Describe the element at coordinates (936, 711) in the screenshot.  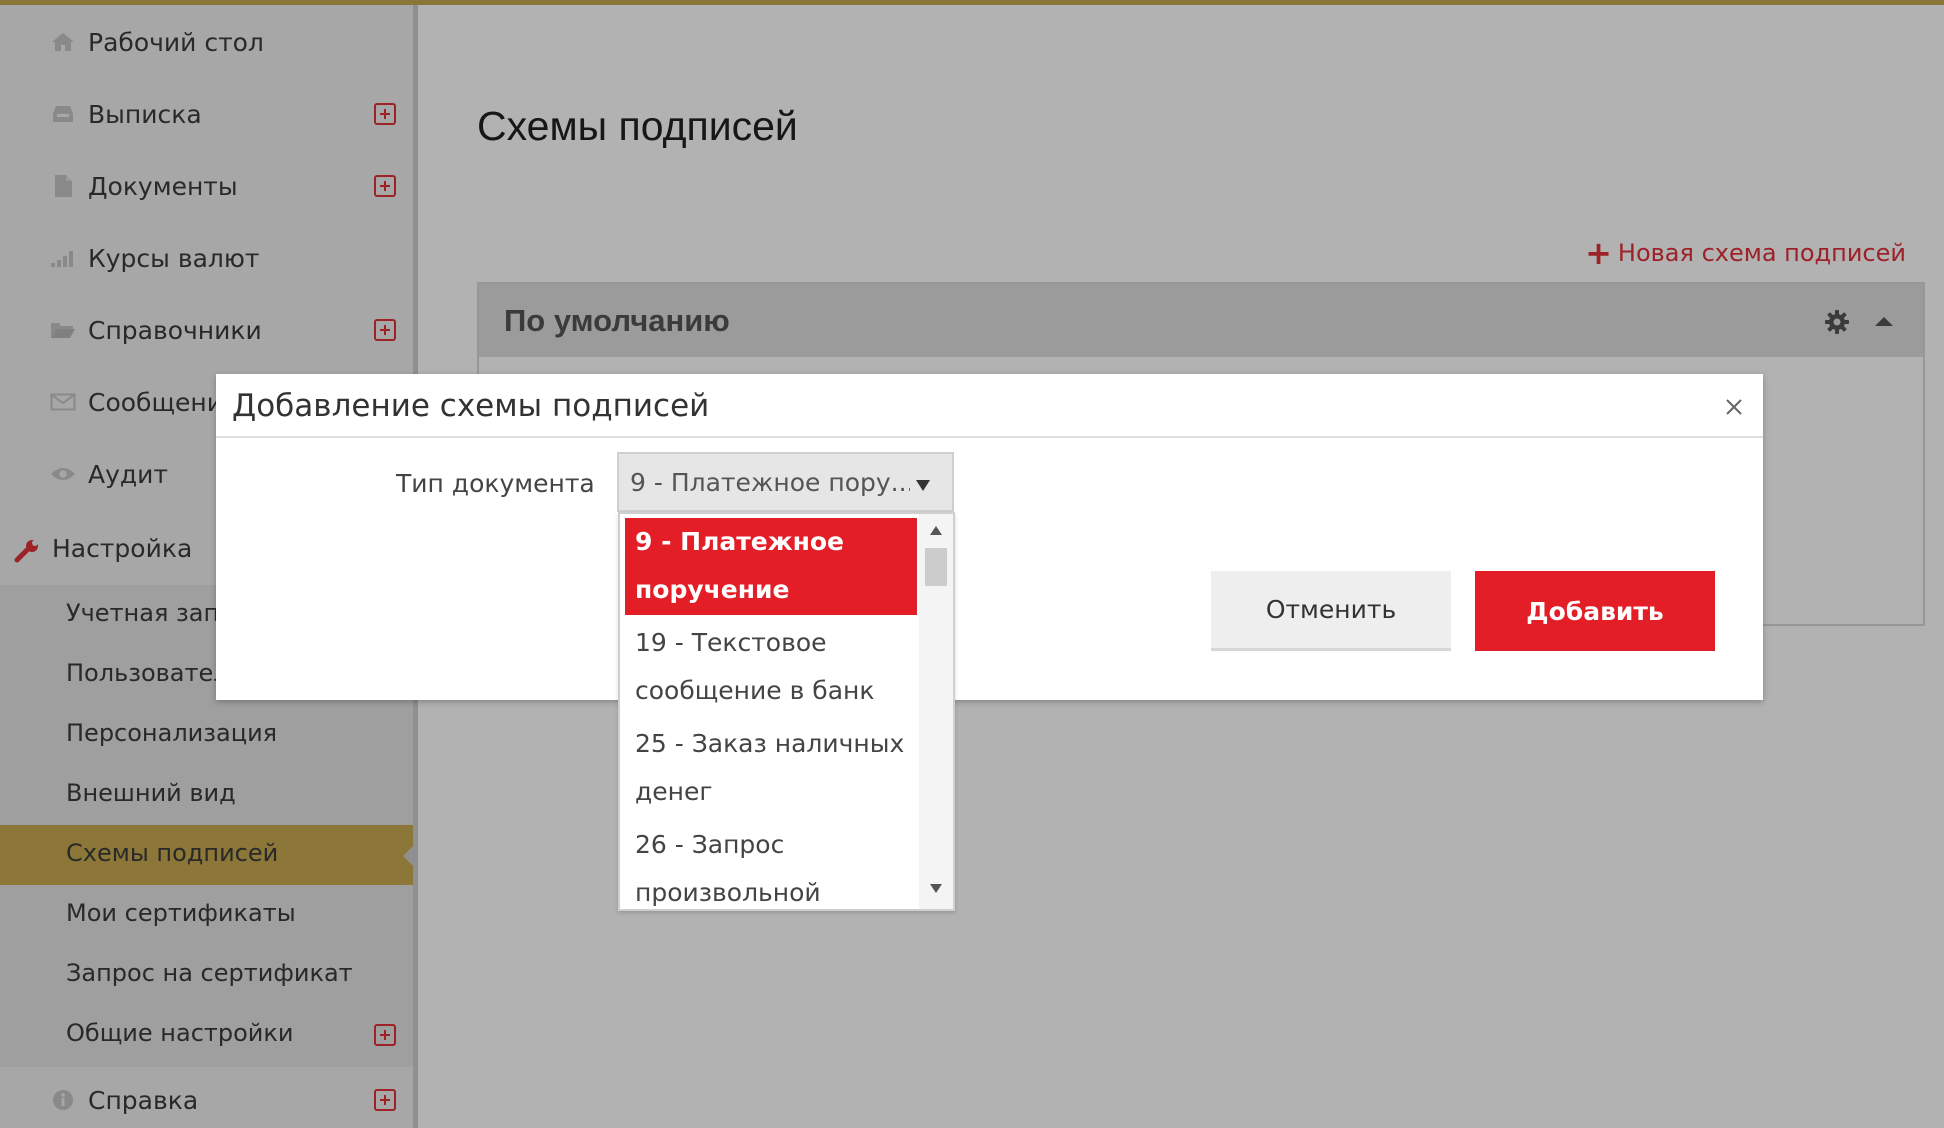
I see `dropdown-scrollbar` at that location.